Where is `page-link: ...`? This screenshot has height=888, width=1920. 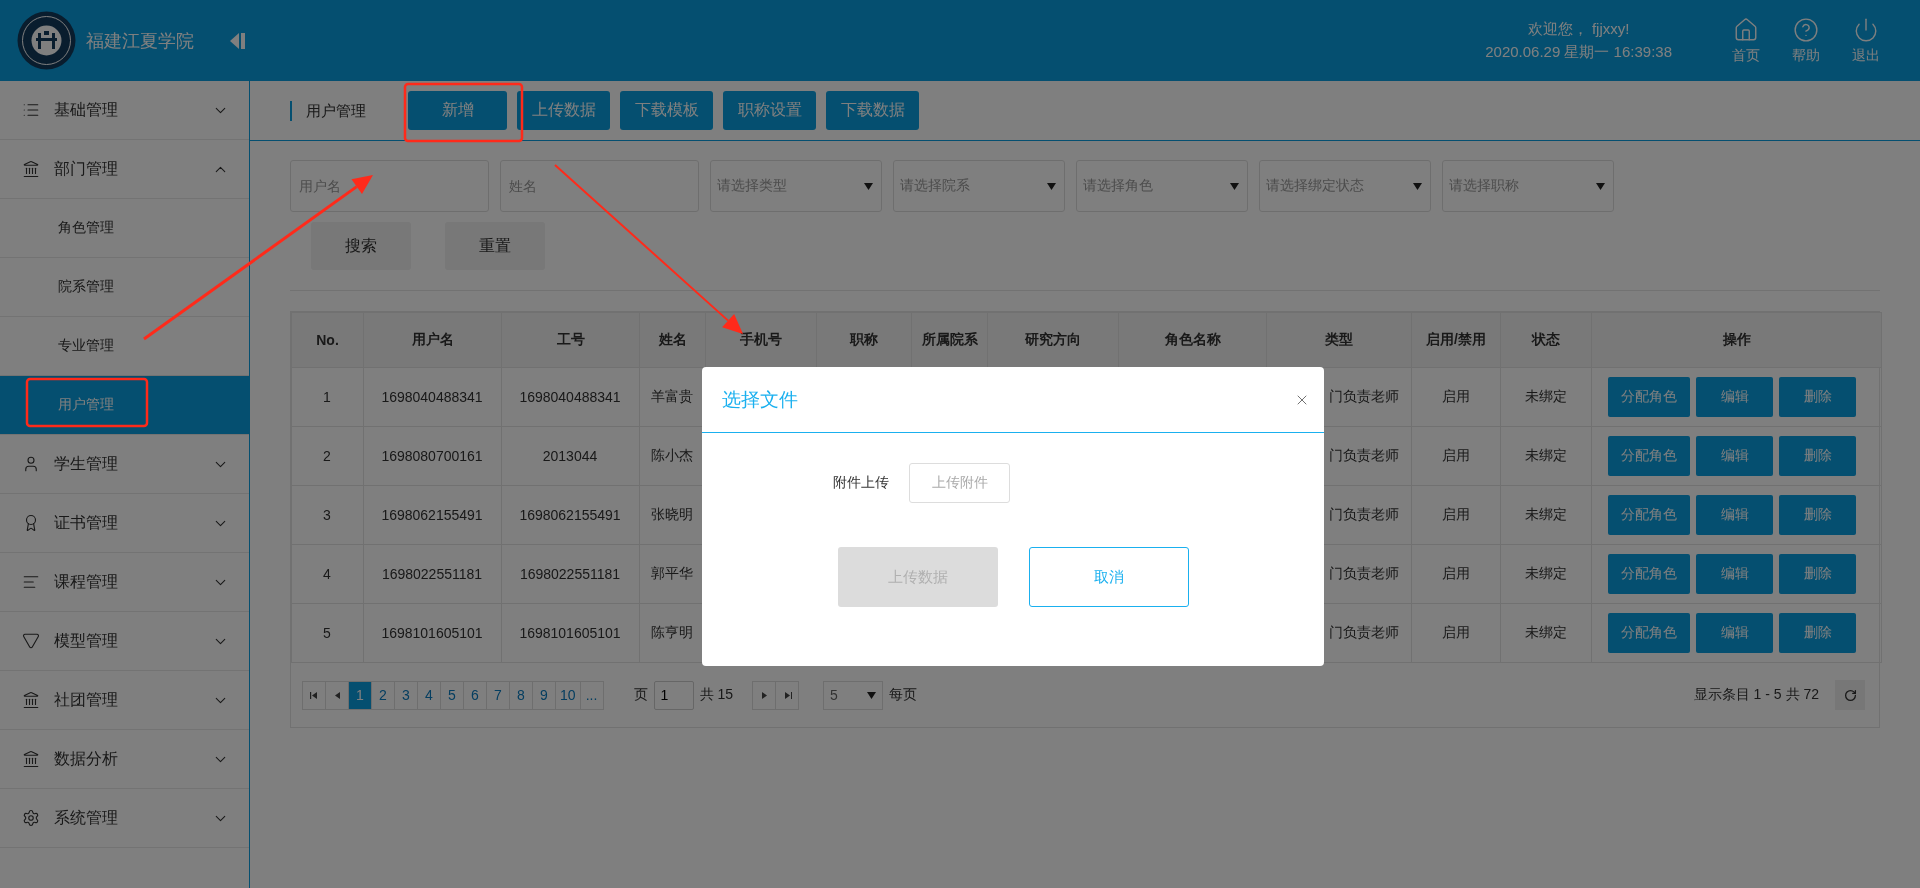
page-link: ... is located at coordinates (591, 695).